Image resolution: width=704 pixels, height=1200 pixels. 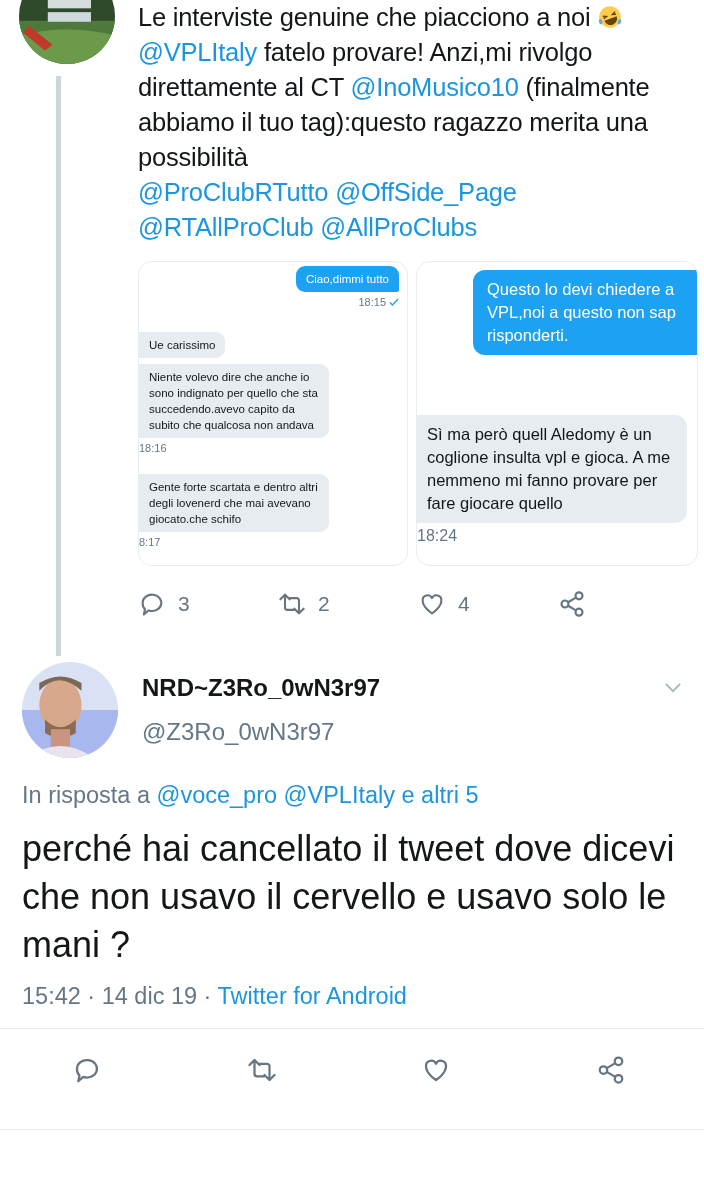 I want to click on chat-screenshot, so click(x=273, y=413).